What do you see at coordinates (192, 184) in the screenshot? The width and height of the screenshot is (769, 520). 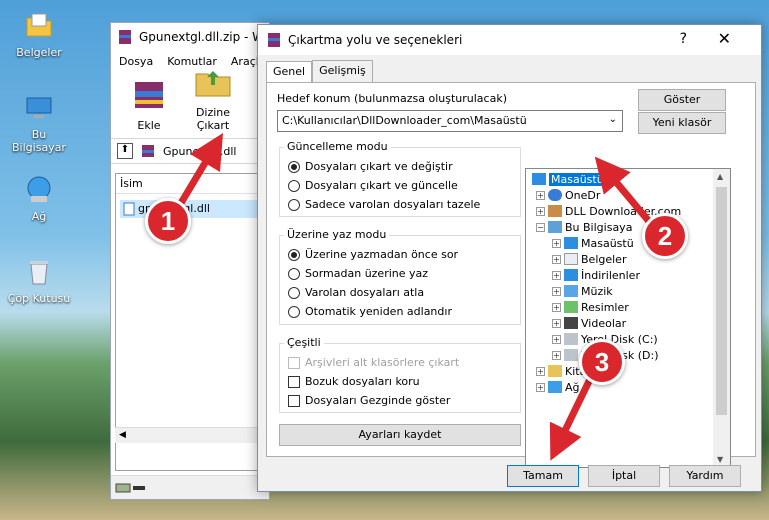 I see `column-header-name: İsim` at bounding box center [192, 184].